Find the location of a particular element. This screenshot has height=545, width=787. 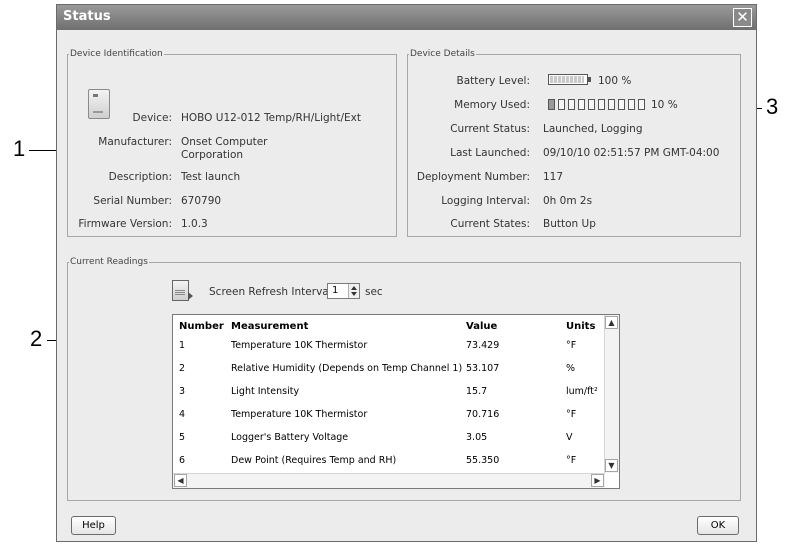

scroll-up-icon: ▲ is located at coordinates (611, 322).